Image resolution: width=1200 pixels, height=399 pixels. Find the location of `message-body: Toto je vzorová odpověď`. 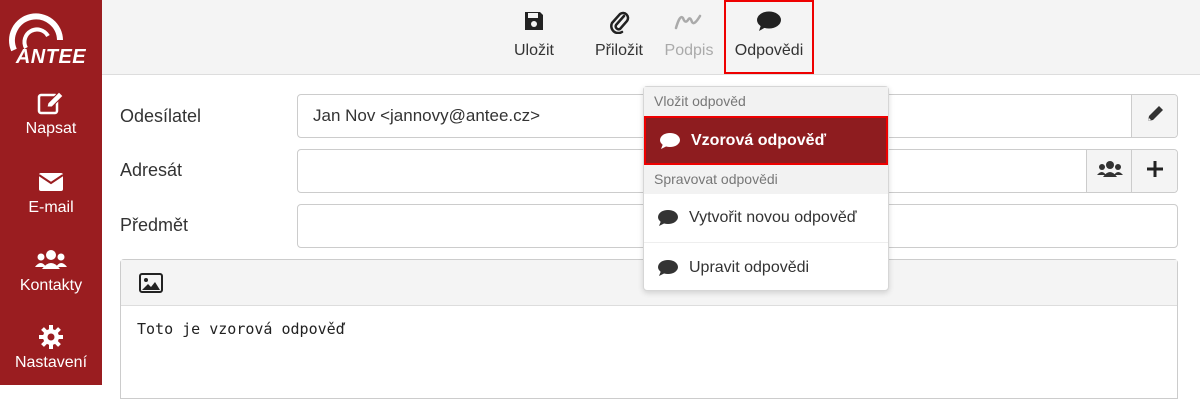

message-body: Toto je vzorová odpověď is located at coordinates (649, 329).